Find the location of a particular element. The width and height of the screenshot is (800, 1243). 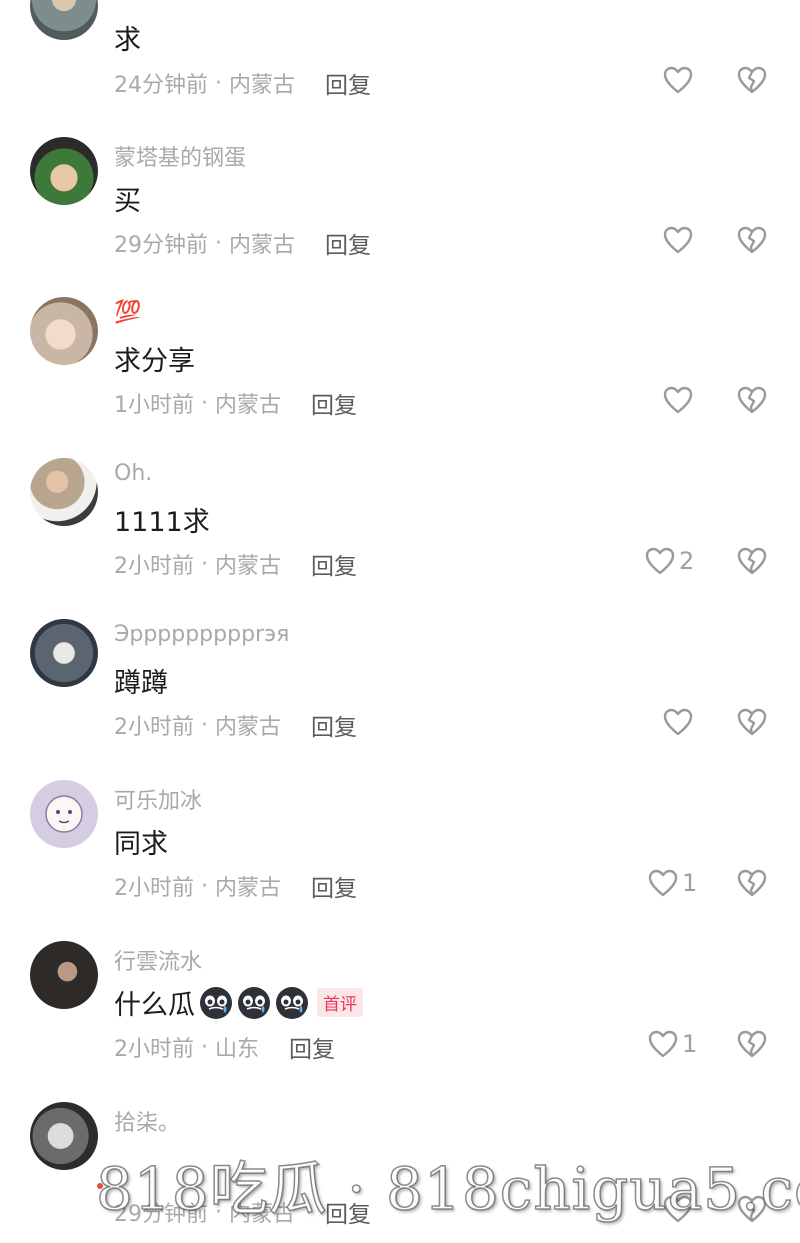

like-count: 2 is located at coordinates (687, 561).